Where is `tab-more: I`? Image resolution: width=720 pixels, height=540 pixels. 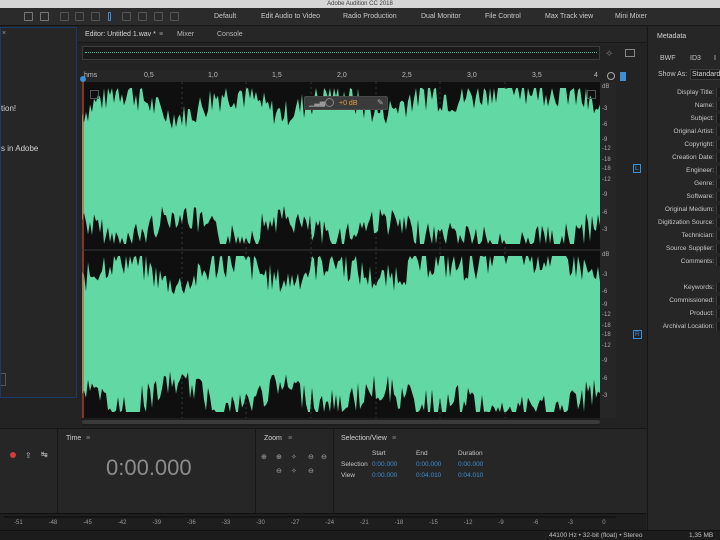
tab-more: I is located at coordinates (715, 58).